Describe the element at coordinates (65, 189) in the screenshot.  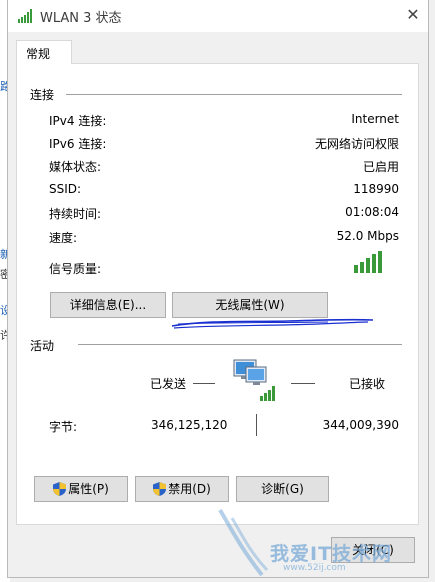
I see `ssid-label: SSID:` at that location.